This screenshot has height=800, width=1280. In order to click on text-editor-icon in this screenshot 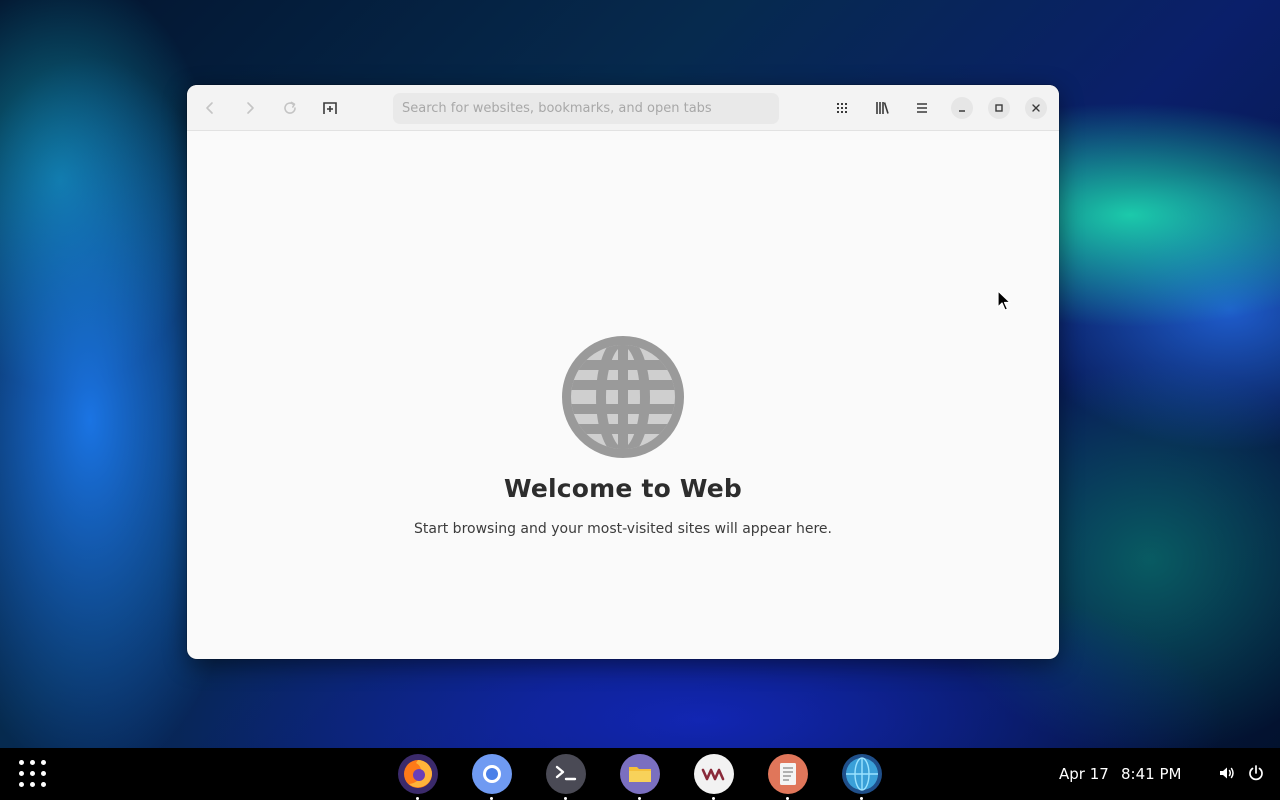, I will do `click(788, 774)`.